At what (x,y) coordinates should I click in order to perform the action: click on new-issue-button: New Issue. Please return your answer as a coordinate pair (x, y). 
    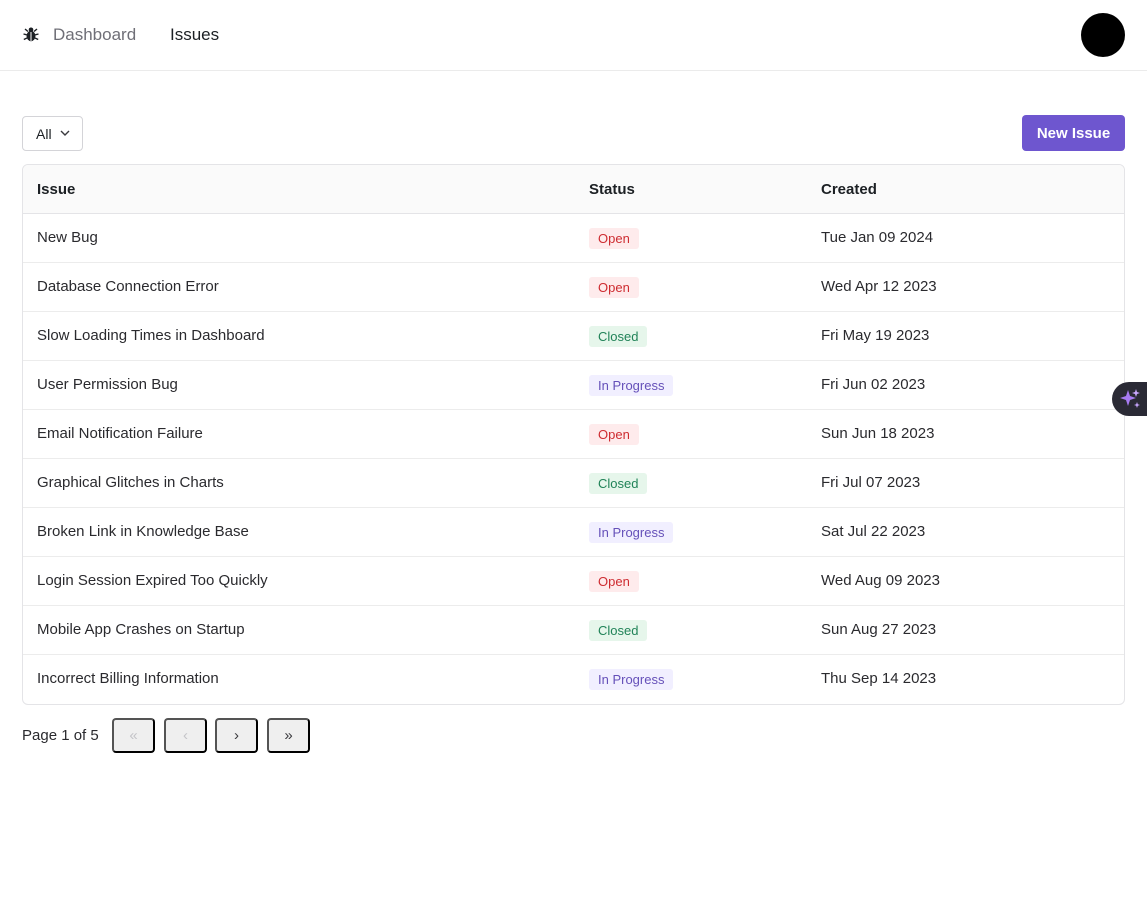
    Looking at the image, I should click on (1073, 133).